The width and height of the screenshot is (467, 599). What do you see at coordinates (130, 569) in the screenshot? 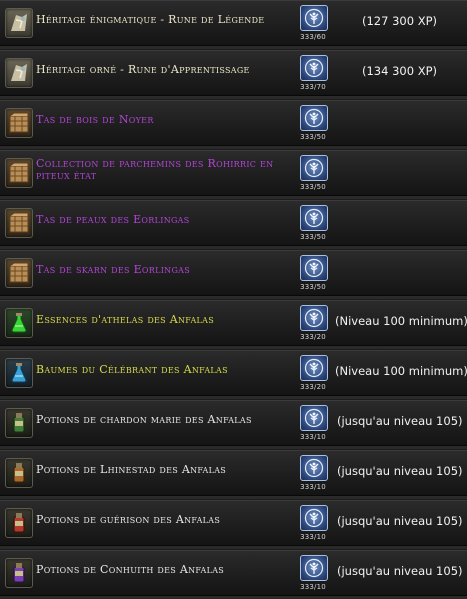
I see `item-name: Potions de Conhuith des Anfalas` at bounding box center [130, 569].